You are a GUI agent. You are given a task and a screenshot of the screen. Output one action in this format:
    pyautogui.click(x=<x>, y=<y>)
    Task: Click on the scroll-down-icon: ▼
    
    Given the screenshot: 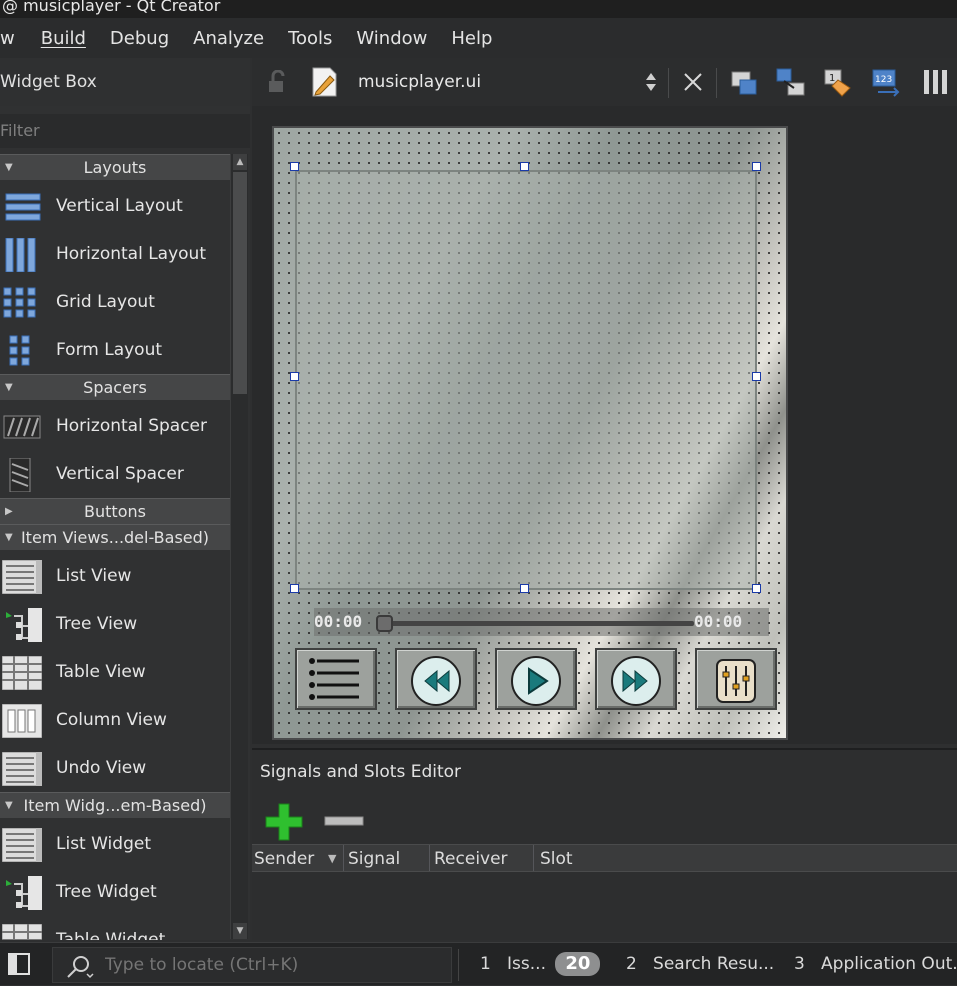 What is the action you would take?
    pyautogui.click(x=240, y=931)
    